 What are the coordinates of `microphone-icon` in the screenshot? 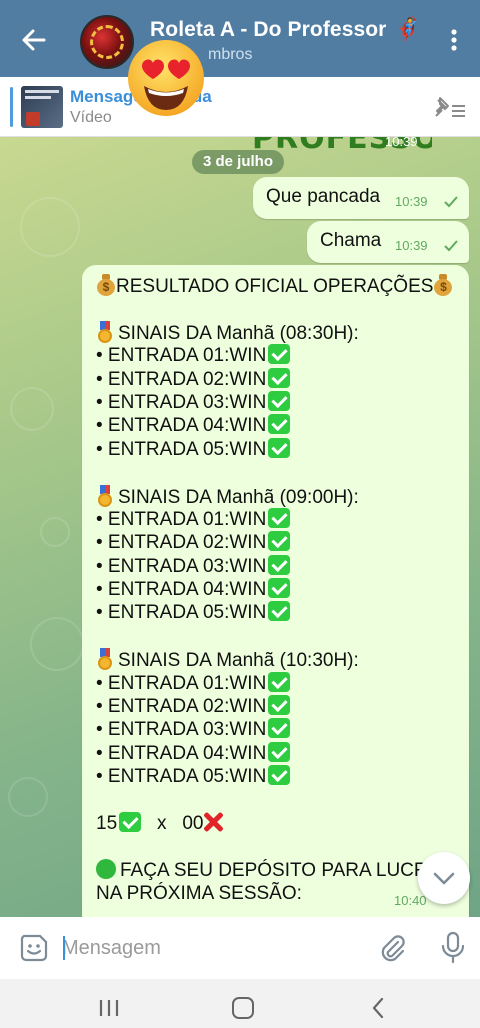 It's located at (453, 947).